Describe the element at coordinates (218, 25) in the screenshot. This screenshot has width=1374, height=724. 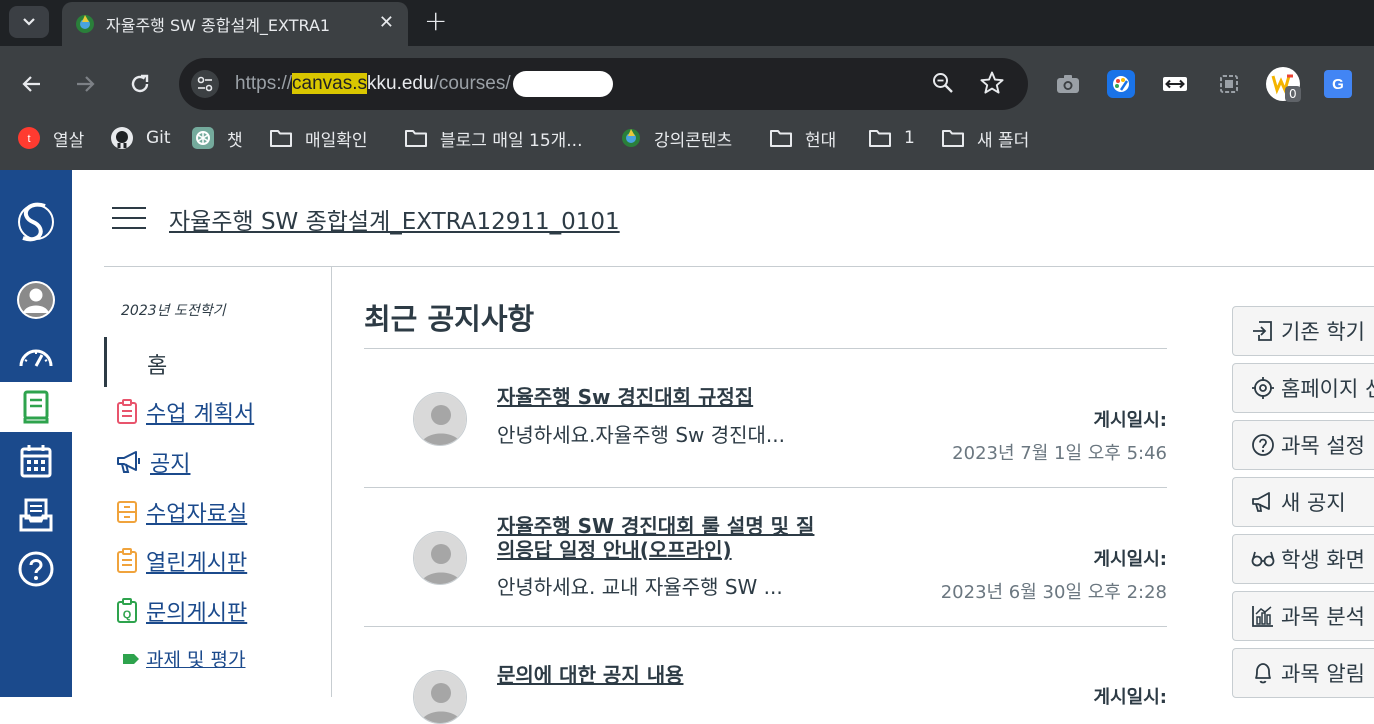
I see `tab-title: 자율주행 SW 종합설계_EXTRA1` at that location.